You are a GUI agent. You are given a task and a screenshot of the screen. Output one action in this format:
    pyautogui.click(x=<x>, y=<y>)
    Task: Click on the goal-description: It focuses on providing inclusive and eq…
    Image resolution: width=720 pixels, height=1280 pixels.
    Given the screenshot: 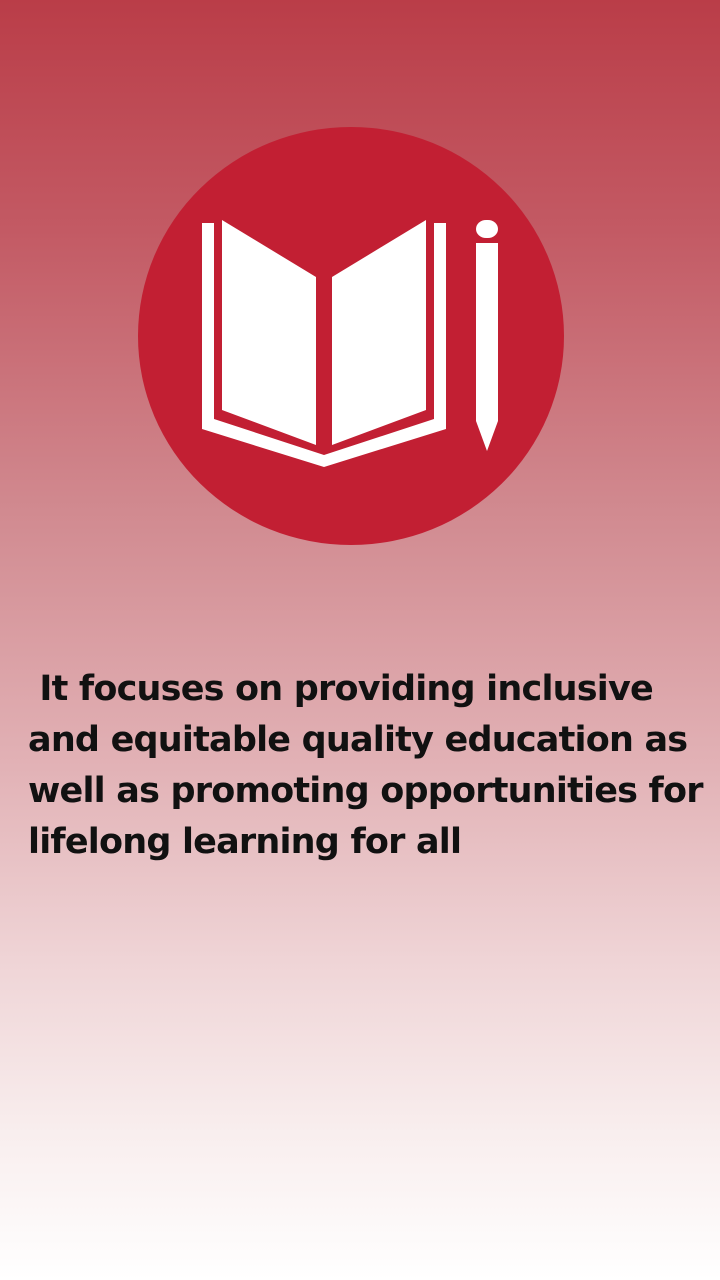 What is the action you would take?
    pyautogui.click(x=371, y=765)
    